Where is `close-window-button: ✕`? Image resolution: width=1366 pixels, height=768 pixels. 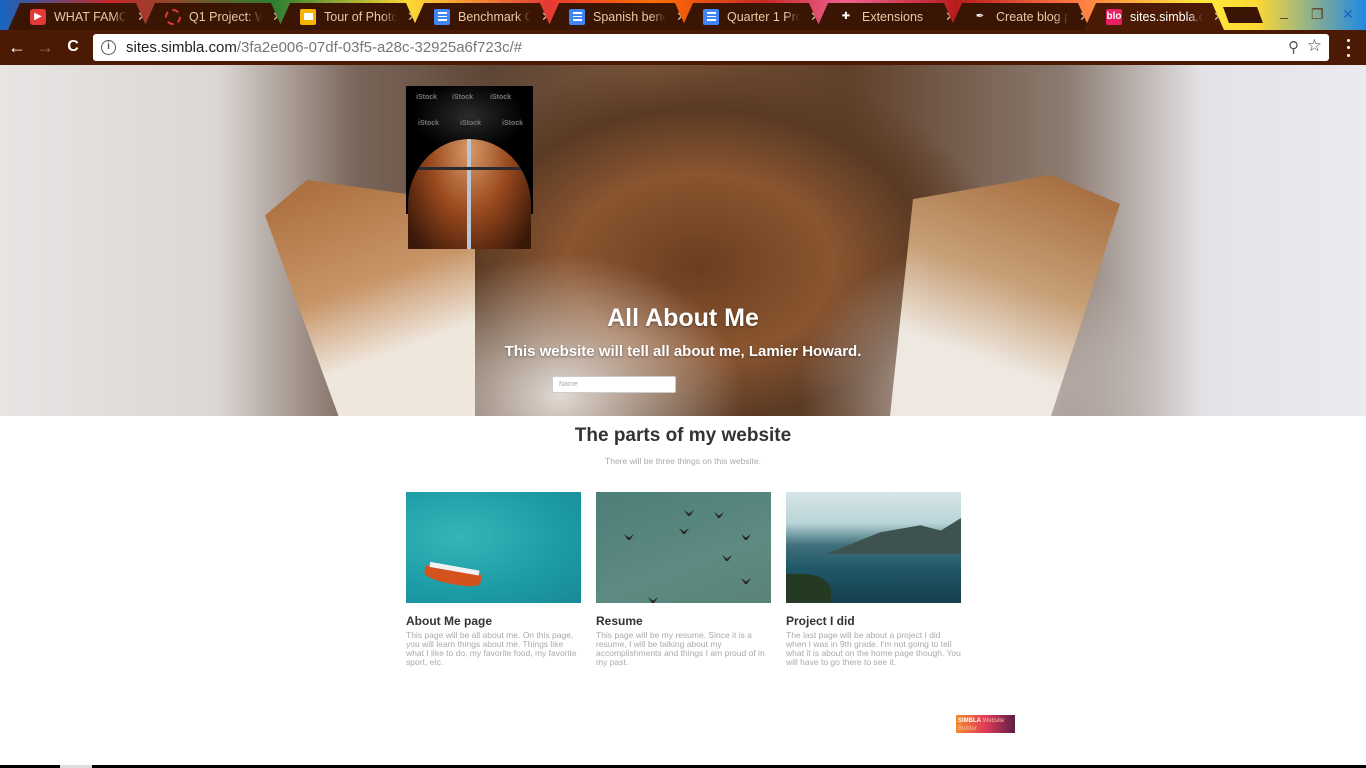 close-window-button: ✕ is located at coordinates (1348, 14).